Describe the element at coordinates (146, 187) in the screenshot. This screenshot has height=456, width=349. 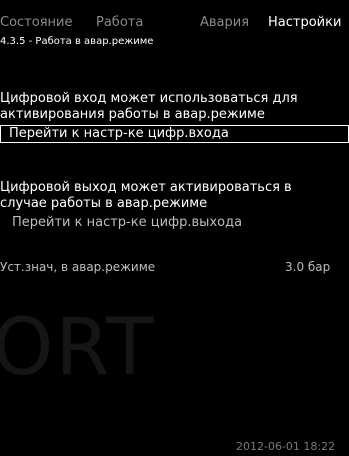
I see `digital-output-text-line1: Цифровой выход может активироваться в` at that location.